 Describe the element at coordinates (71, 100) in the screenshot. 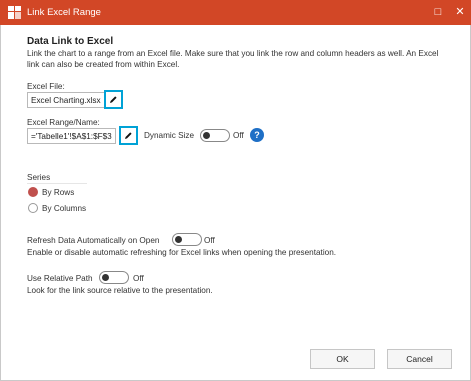

I see `excel-file-input: Excel Charting.xlsx` at that location.